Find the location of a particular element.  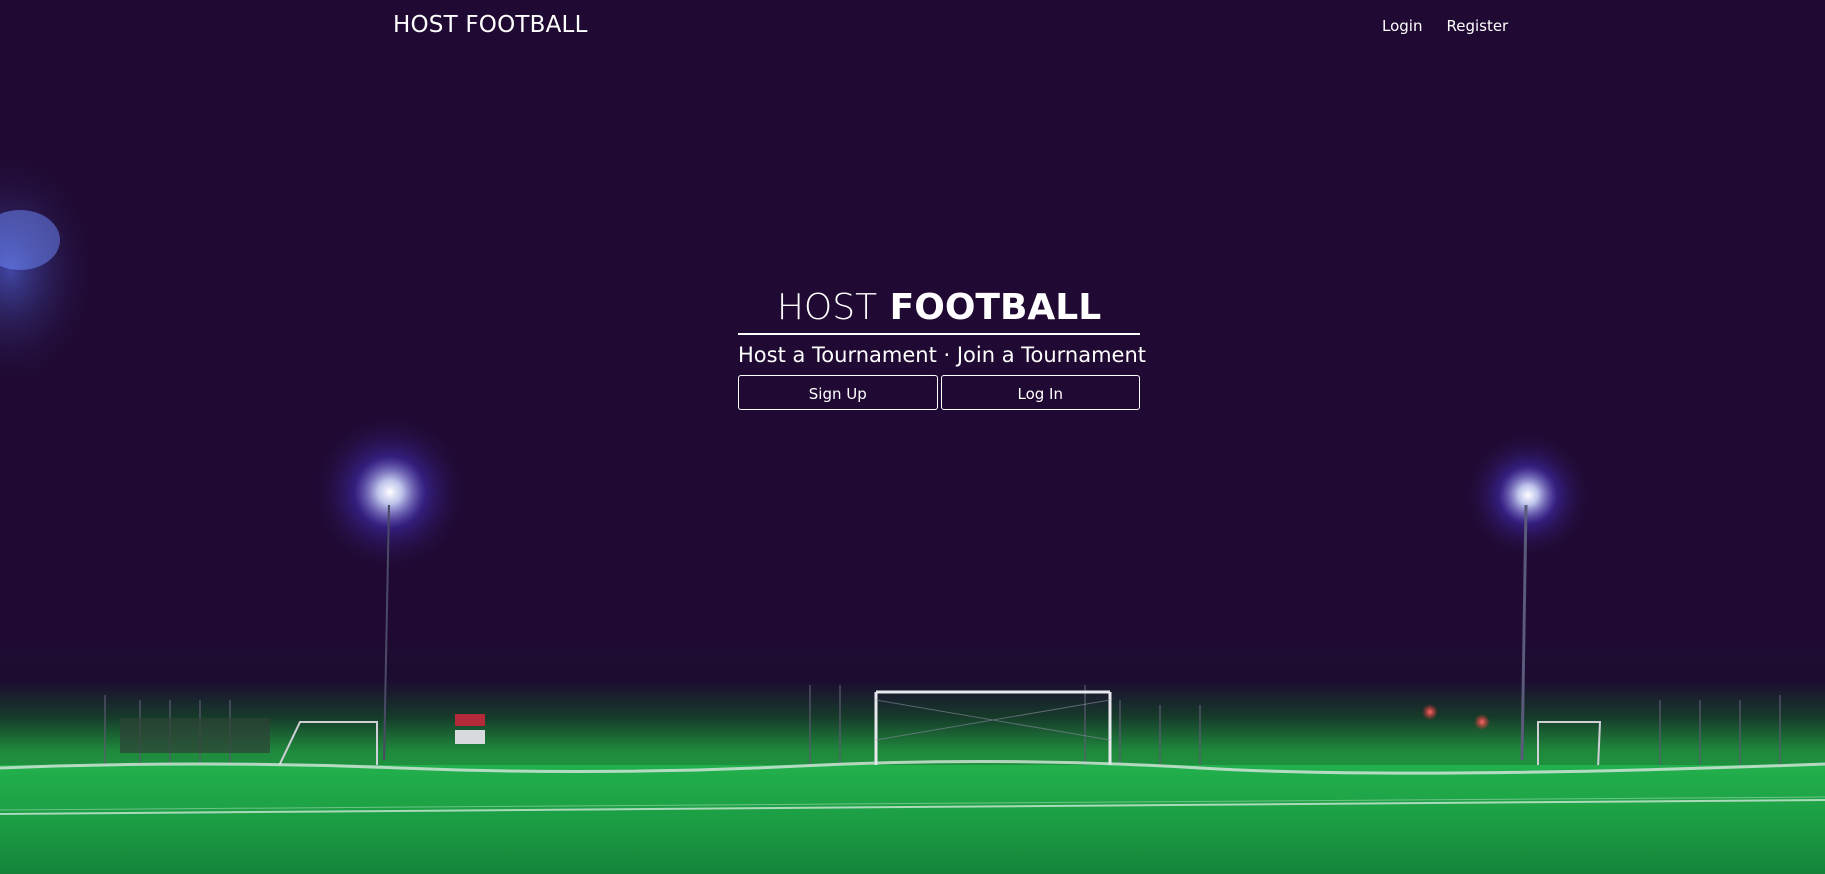

hero-subtitle: Host a Tournament · Join a Tournament is located at coordinates (942, 355).